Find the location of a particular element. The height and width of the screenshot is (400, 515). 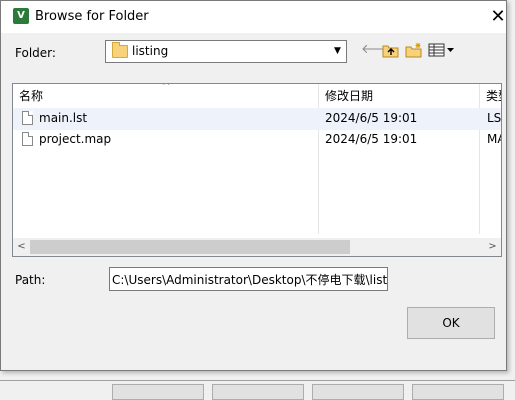

folder-value: listing is located at coordinates (150, 51).